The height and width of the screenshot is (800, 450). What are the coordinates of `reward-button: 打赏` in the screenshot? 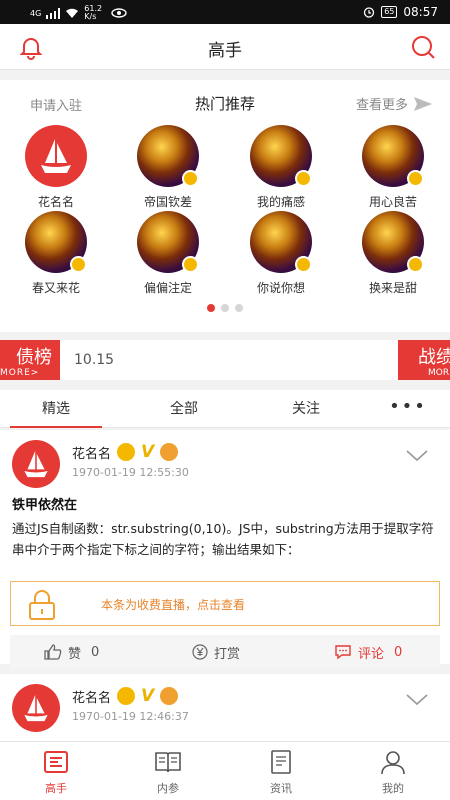 It's located at (216, 652).